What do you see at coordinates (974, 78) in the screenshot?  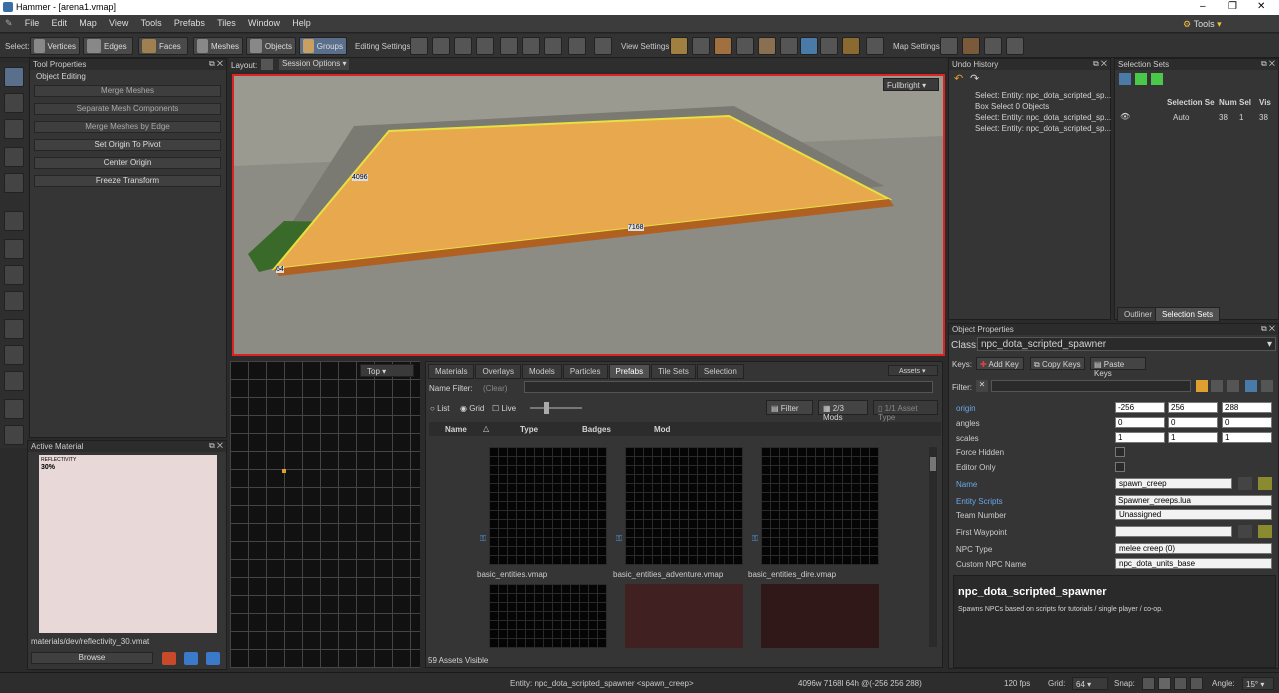 I see `redo-icon: ↷` at bounding box center [974, 78].